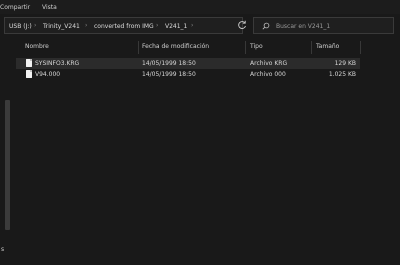 The width and height of the screenshot is (400, 265). What do you see at coordinates (342, 74) in the screenshot?
I see `file-size: 1.025 KB` at bounding box center [342, 74].